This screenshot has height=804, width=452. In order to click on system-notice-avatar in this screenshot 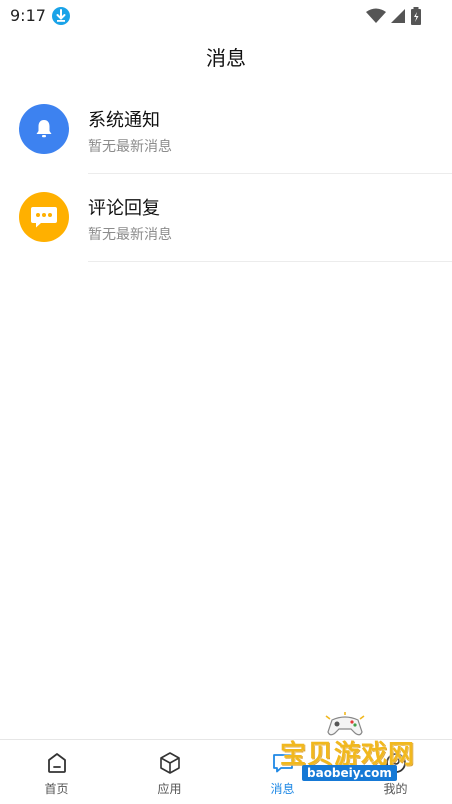, I will do `click(44, 129)`.